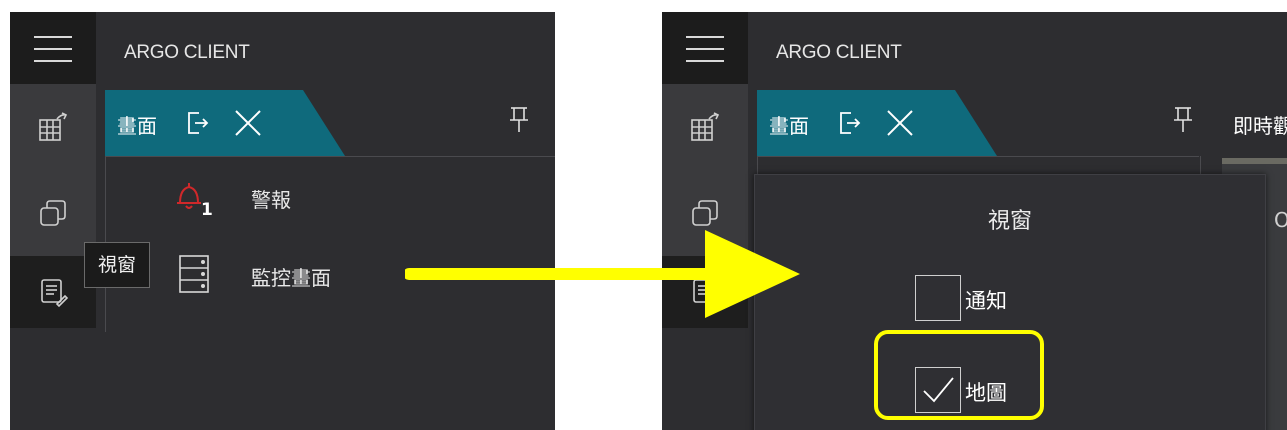  What do you see at coordinates (938, 298) in the screenshot?
I see `notification-checkbox` at bounding box center [938, 298].